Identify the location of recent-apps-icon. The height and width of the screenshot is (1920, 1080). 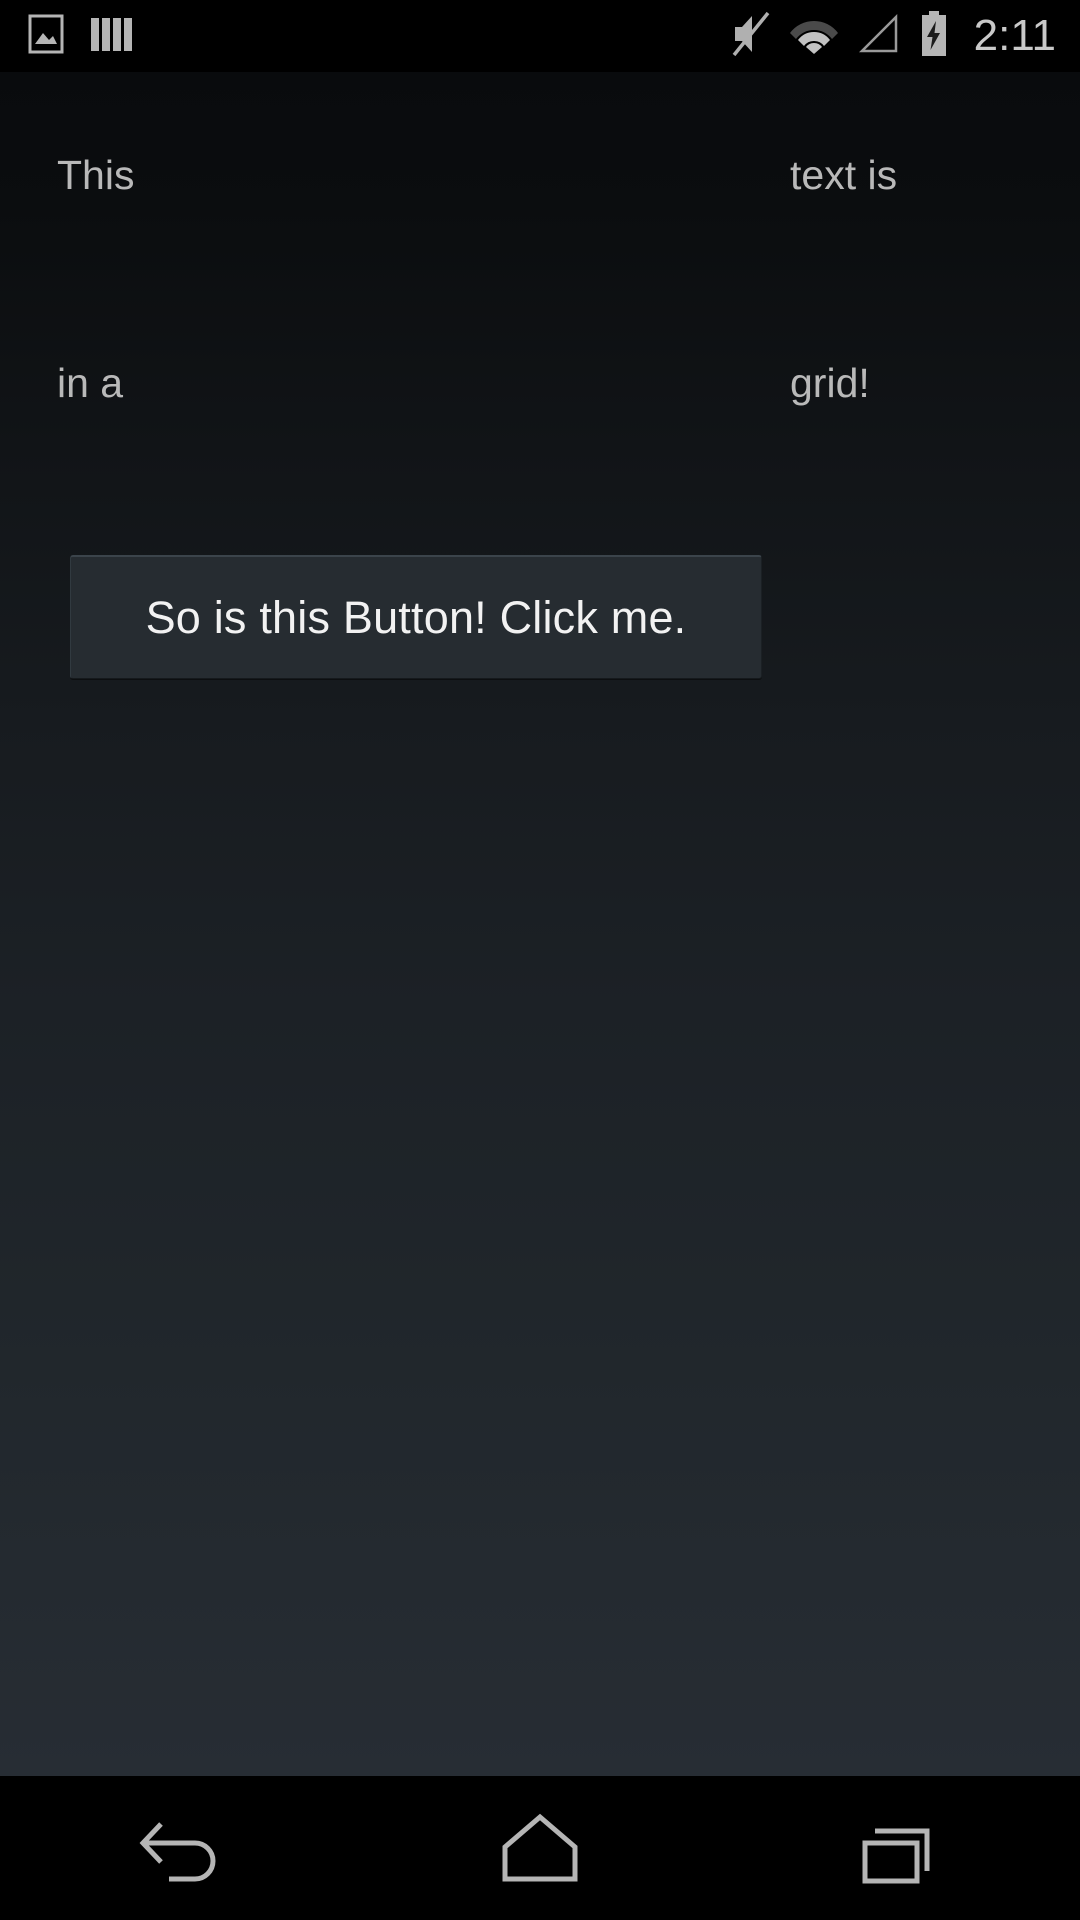
(900, 1848).